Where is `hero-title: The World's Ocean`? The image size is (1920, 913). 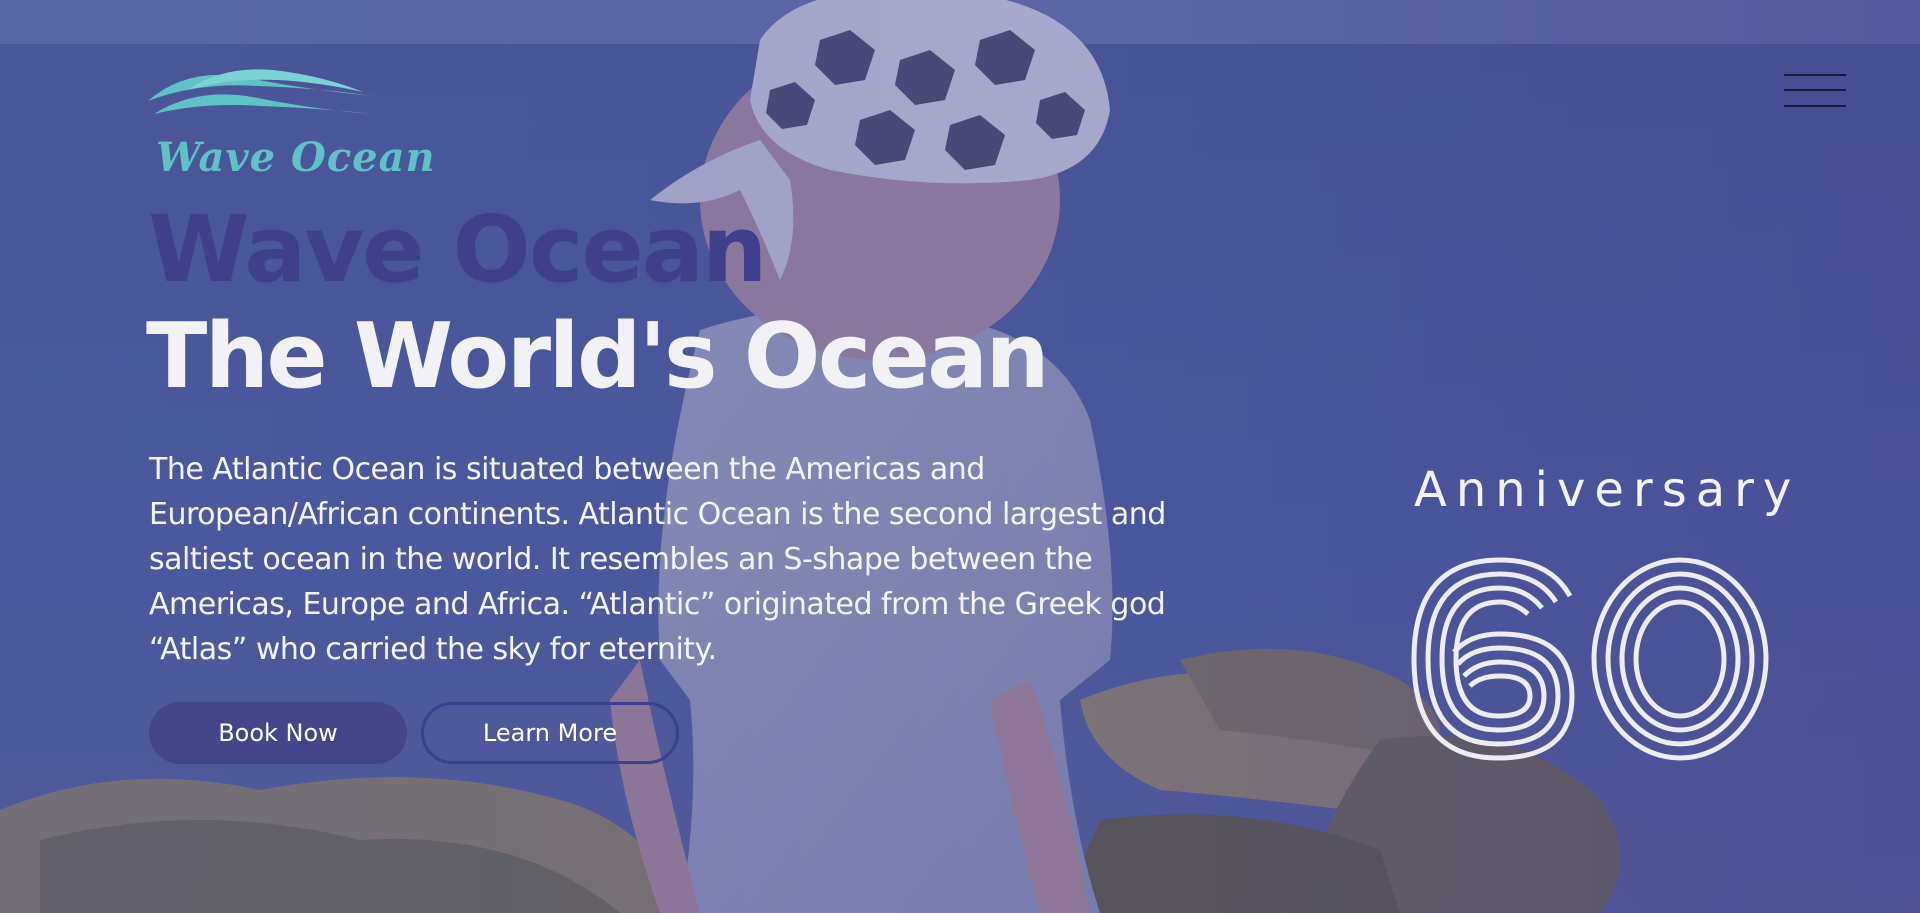 hero-title: The World's Ocean is located at coordinates (598, 356).